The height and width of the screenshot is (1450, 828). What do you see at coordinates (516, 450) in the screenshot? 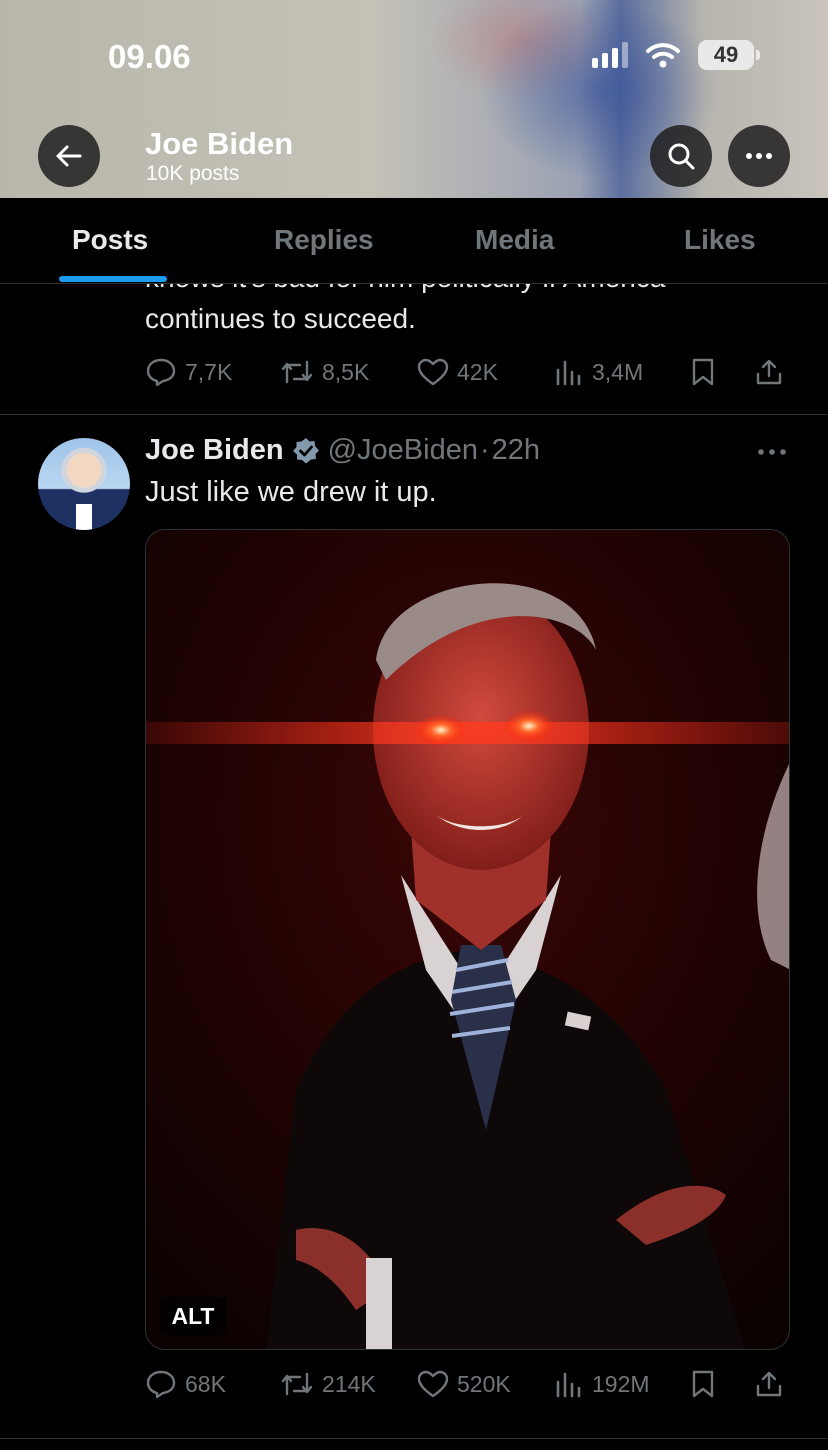
I see `tweet-timestamp: 22h` at bounding box center [516, 450].